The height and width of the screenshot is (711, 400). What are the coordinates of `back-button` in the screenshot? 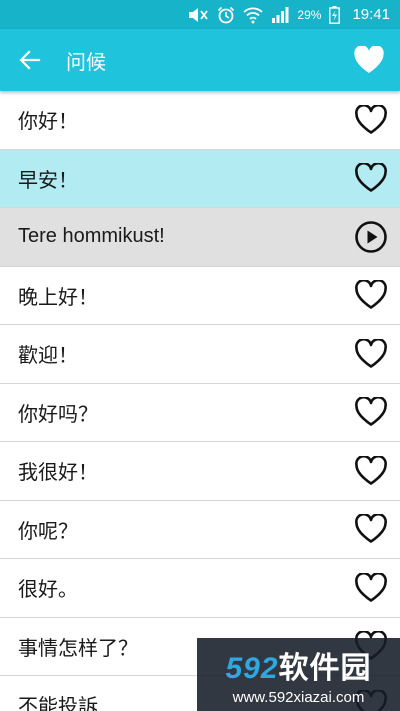 It's located at (30, 60).